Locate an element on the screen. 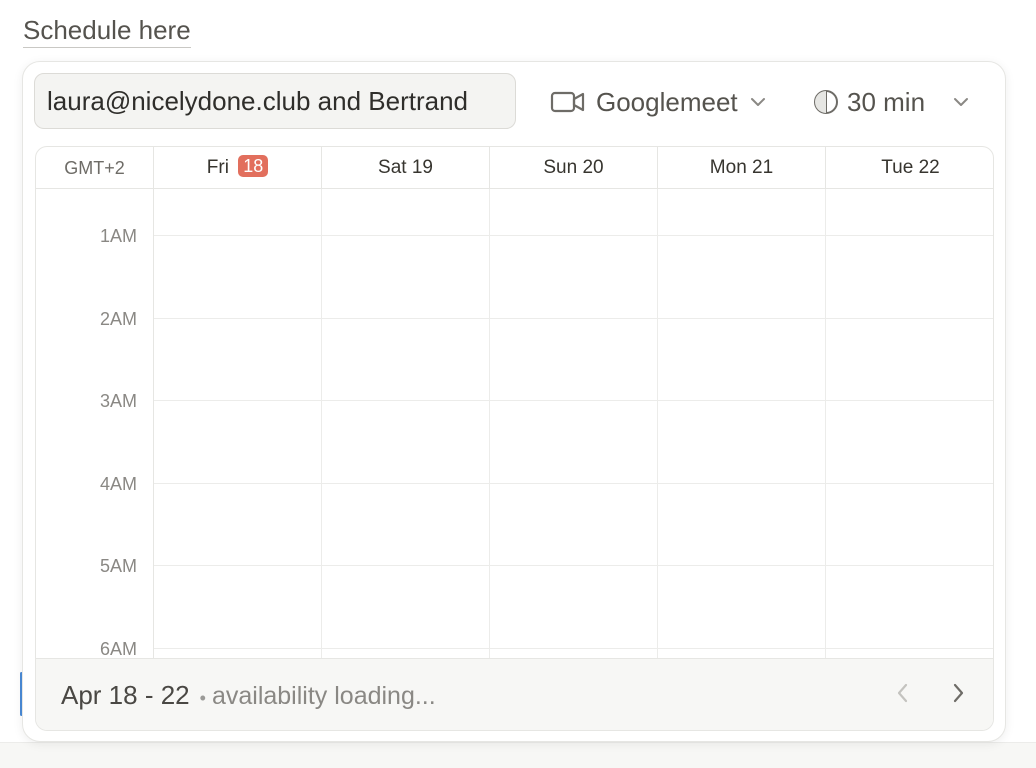  day-name: Mon is located at coordinates (728, 167).